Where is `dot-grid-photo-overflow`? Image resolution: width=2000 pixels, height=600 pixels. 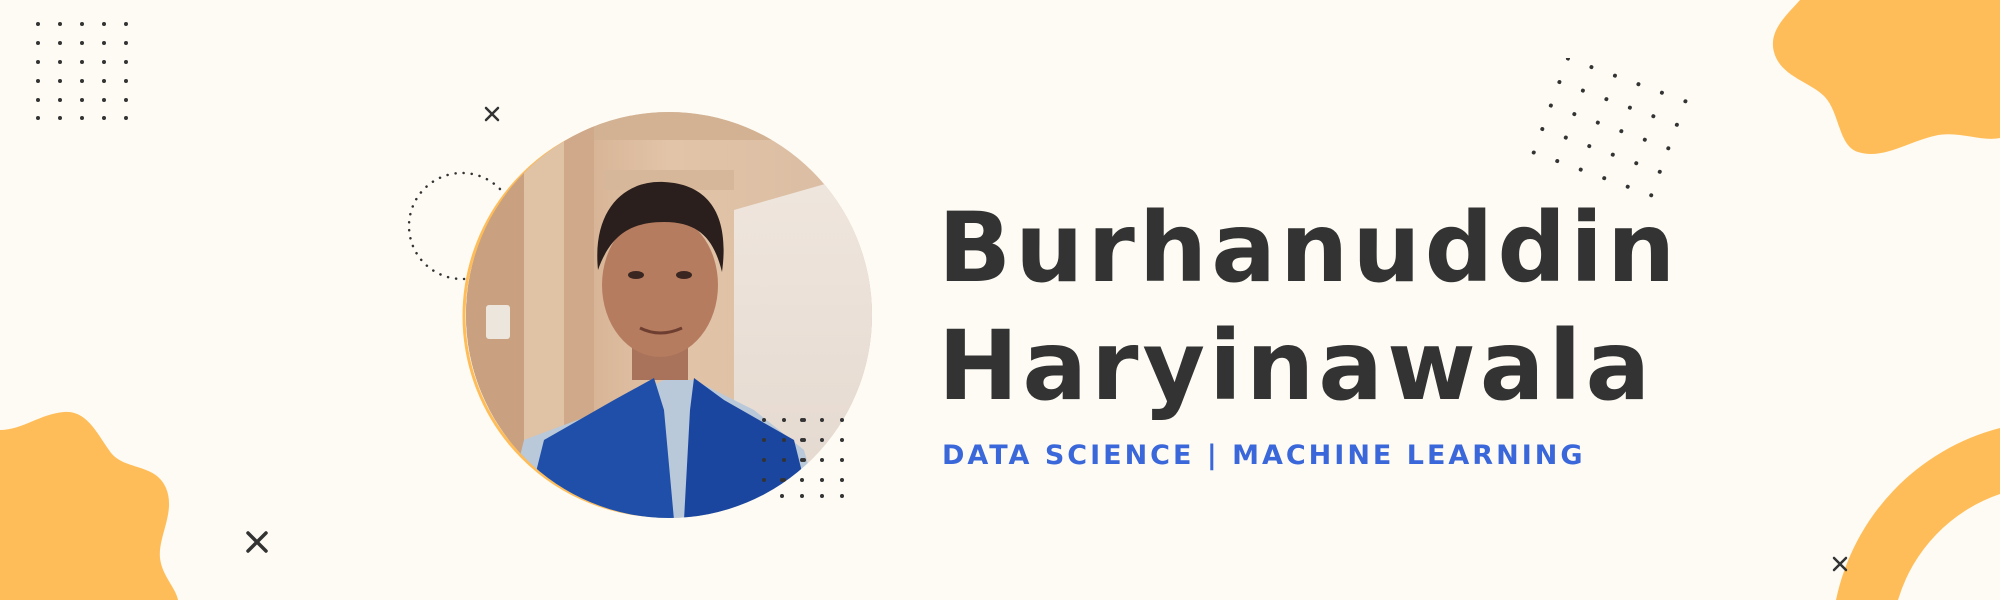
dot-grid-photo-overflow is located at coordinates (812, 458).